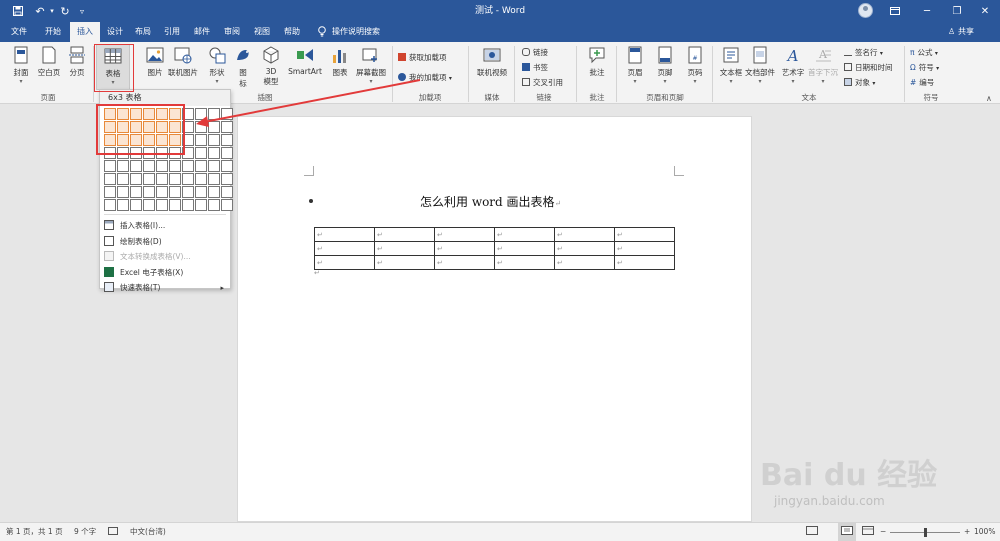 This screenshot has height=541, width=1000. What do you see at coordinates (21, 67) in the screenshot?
I see `cover-page-button: 封面 ▾` at bounding box center [21, 67].